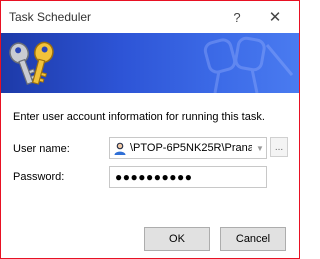  What do you see at coordinates (191, 148) in the screenshot?
I see `user-name-value: \PTOP-6P5NK25R\Pranaya` at bounding box center [191, 148].